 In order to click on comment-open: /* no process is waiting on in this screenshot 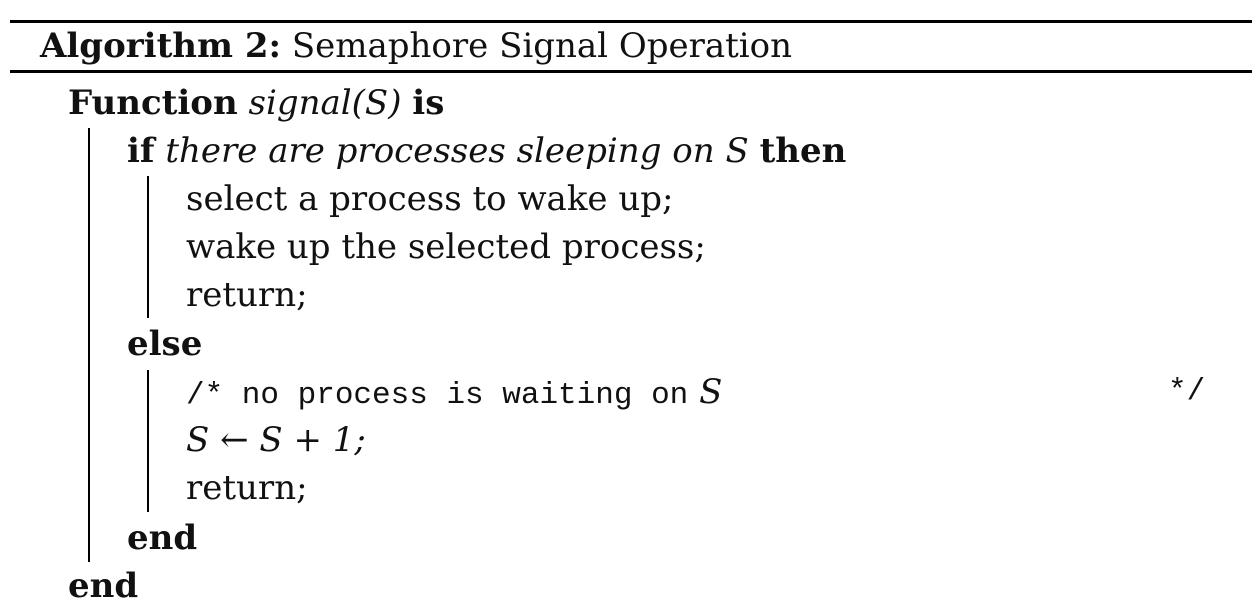, I will do `click(437, 395)`.